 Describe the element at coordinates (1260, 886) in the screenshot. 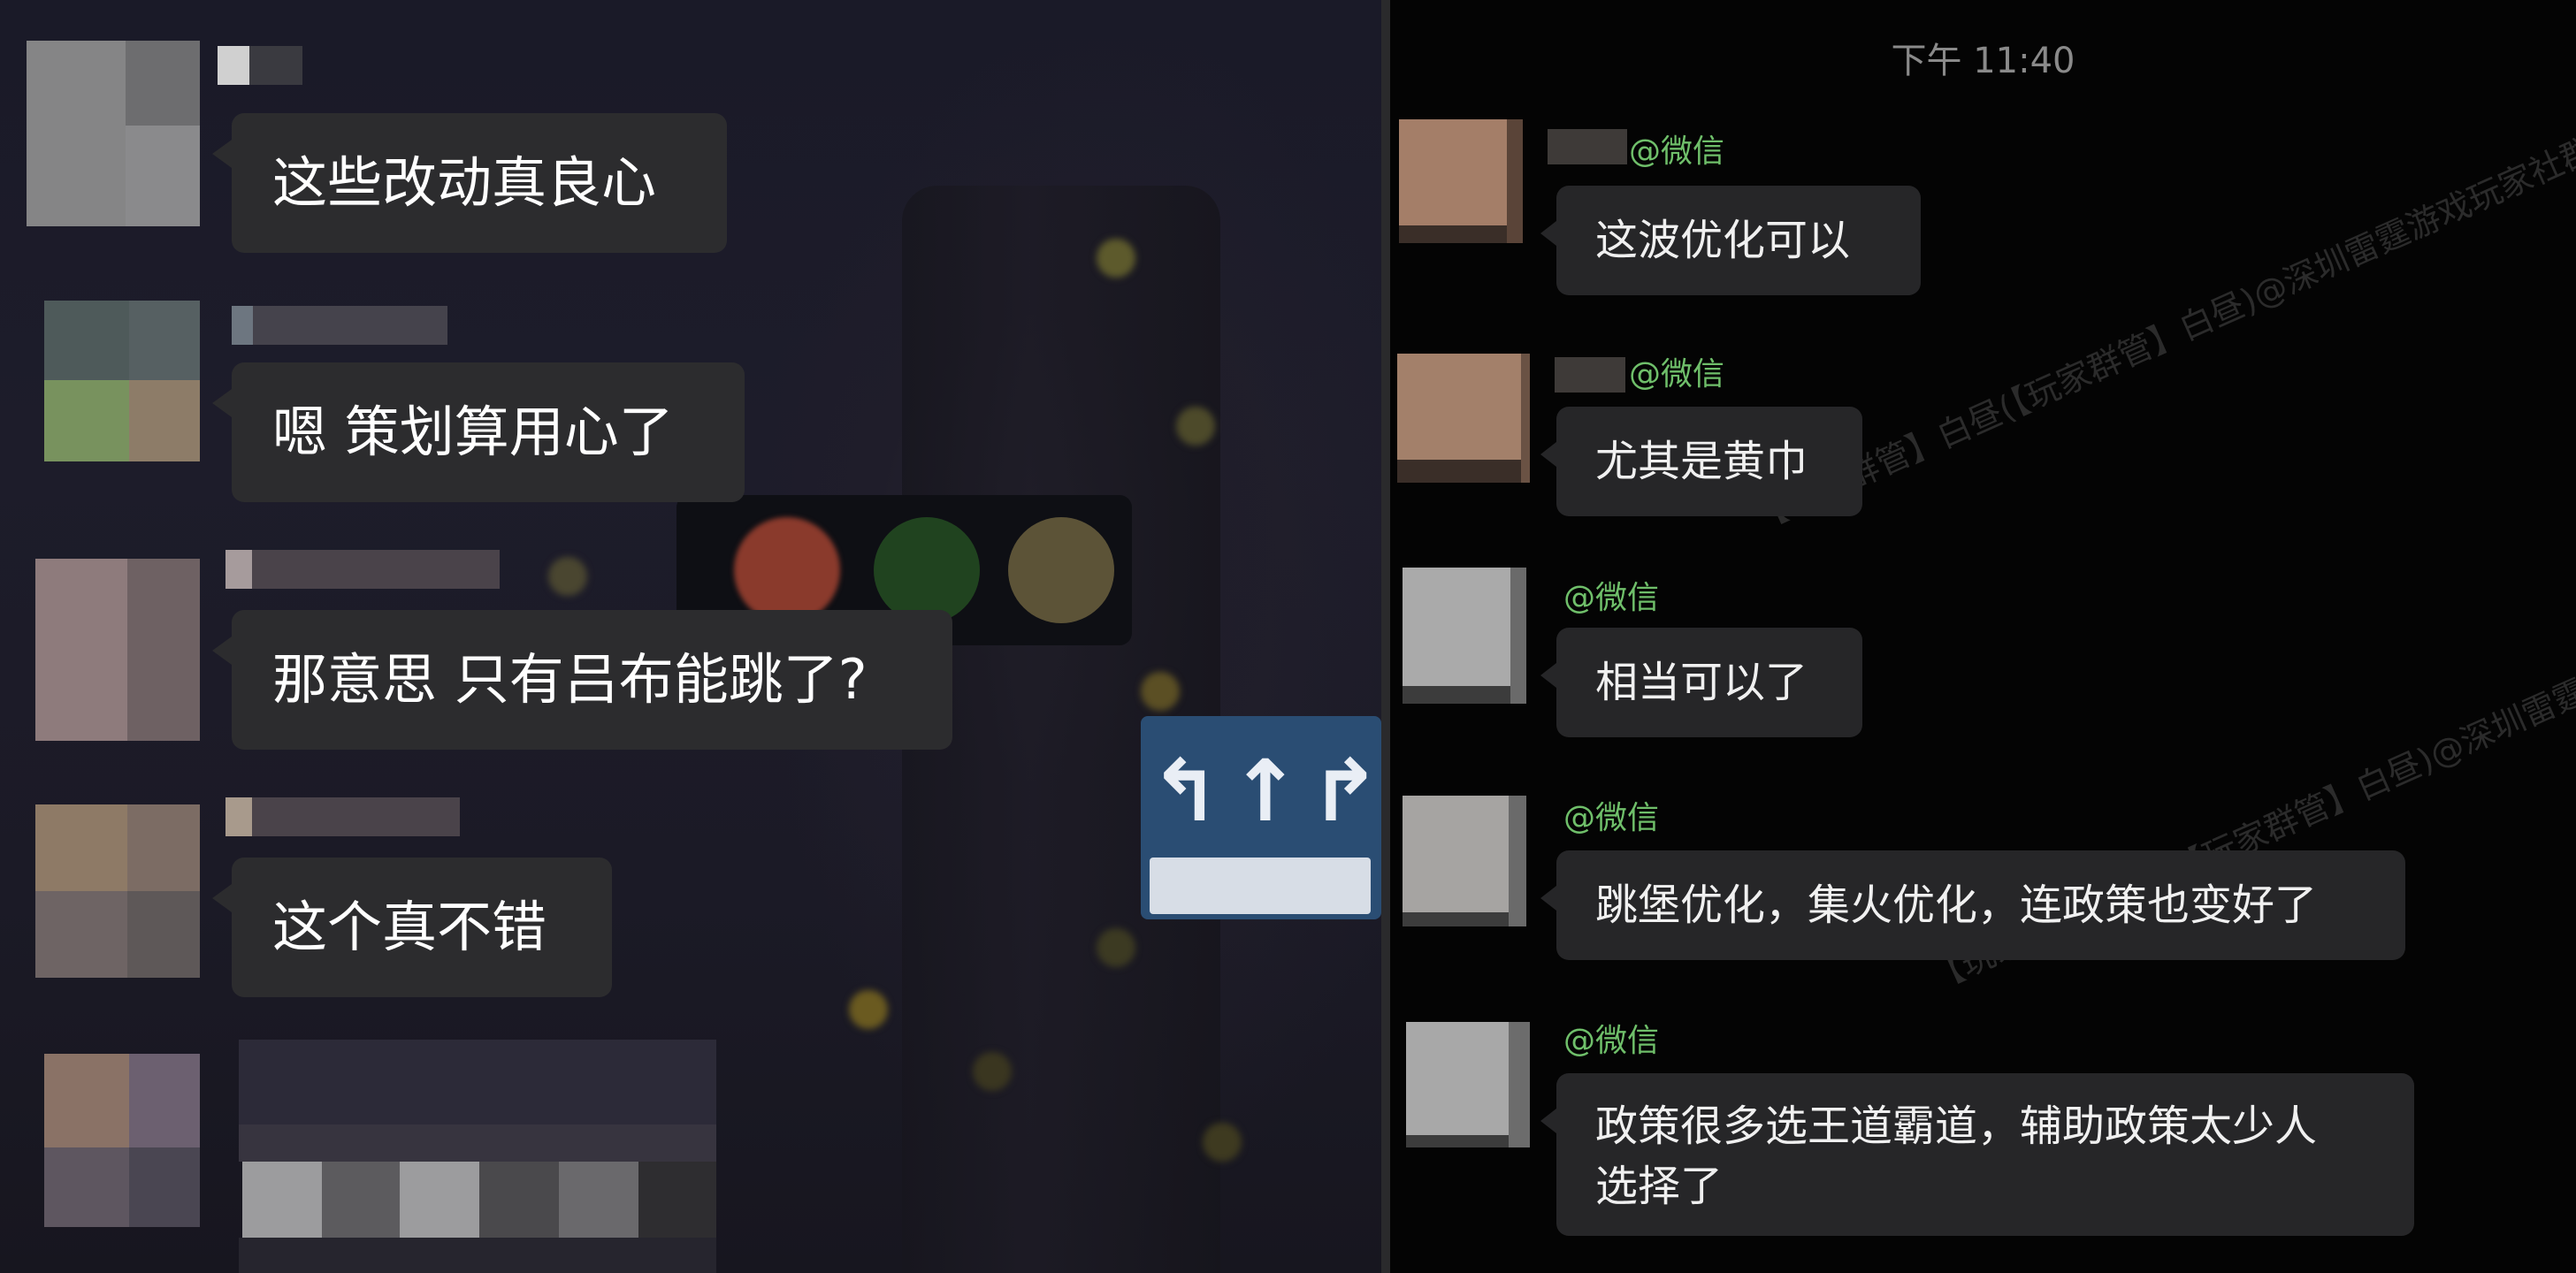

I see `street-sign-label` at that location.